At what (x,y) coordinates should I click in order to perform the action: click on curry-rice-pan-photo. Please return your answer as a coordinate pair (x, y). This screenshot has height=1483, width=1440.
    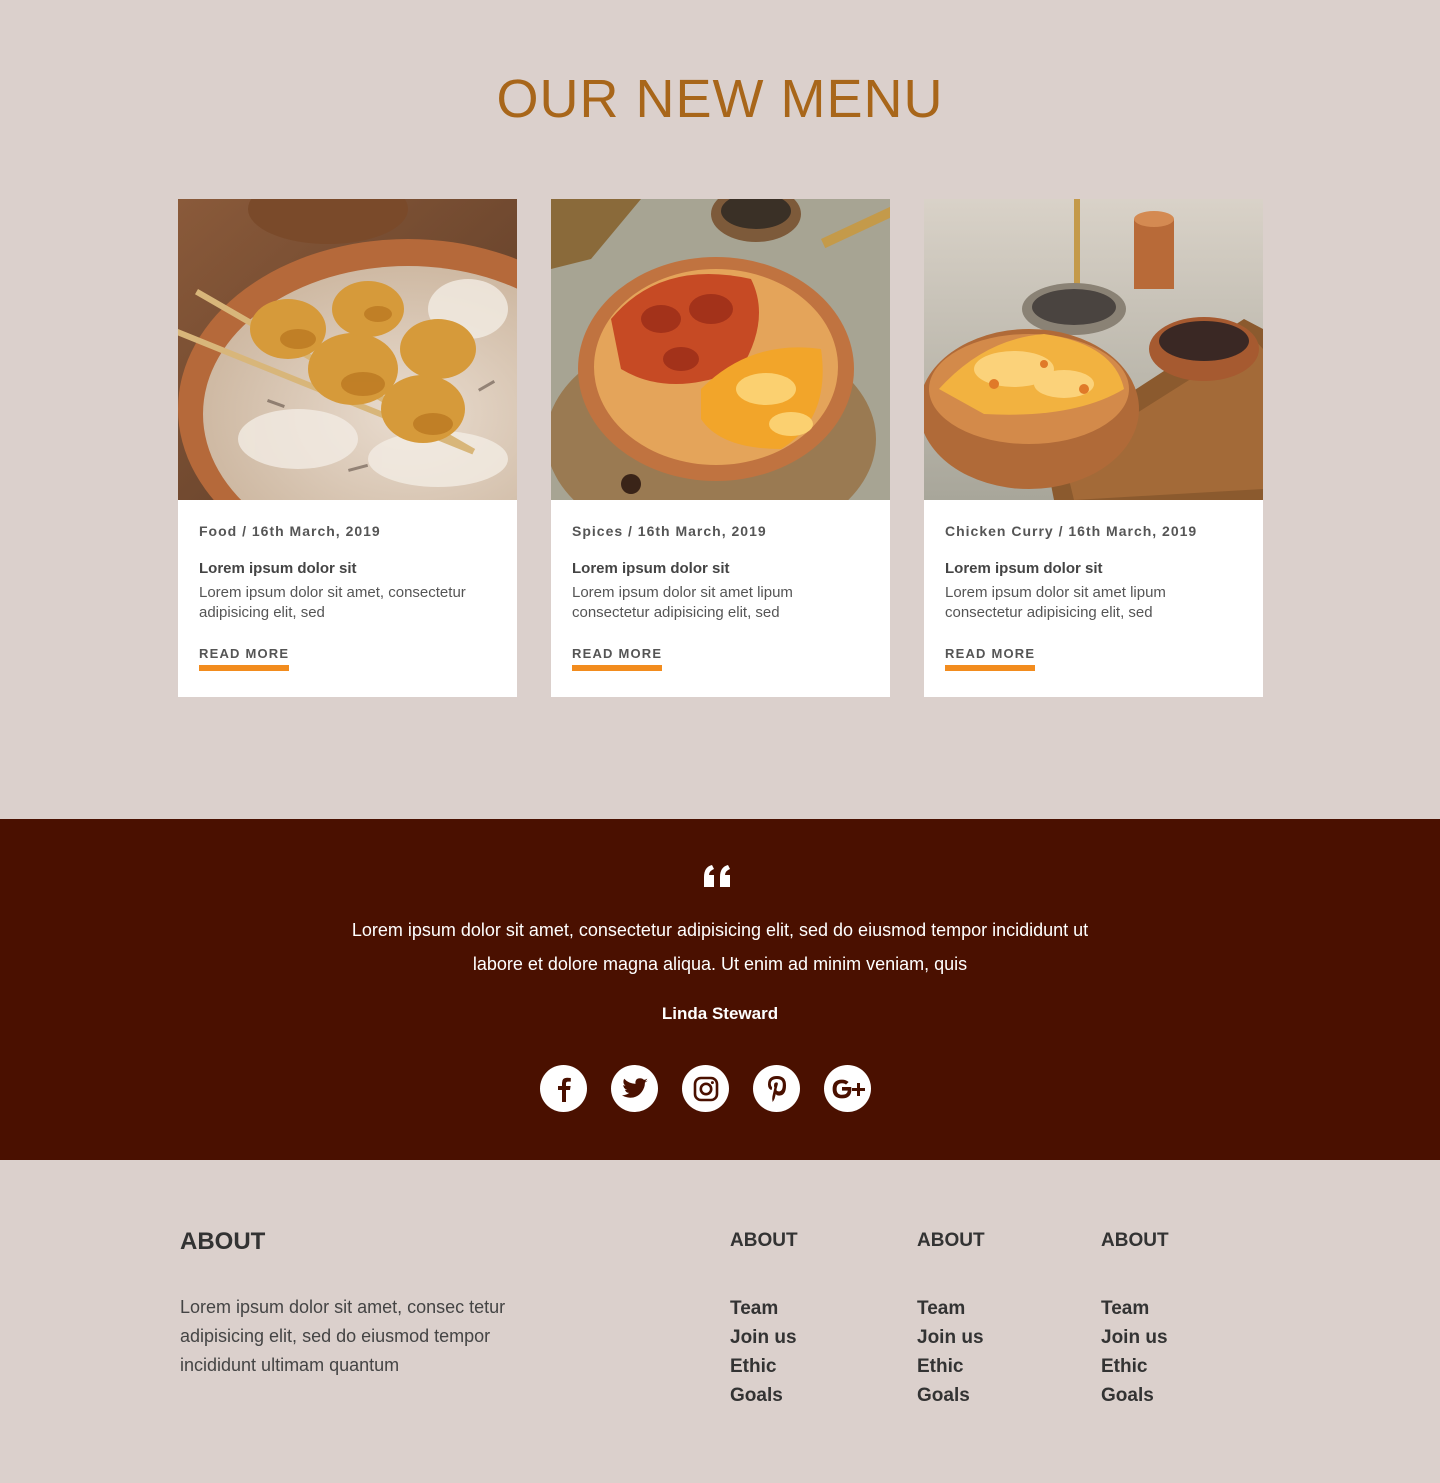
    Looking at the image, I should click on (720, 349).